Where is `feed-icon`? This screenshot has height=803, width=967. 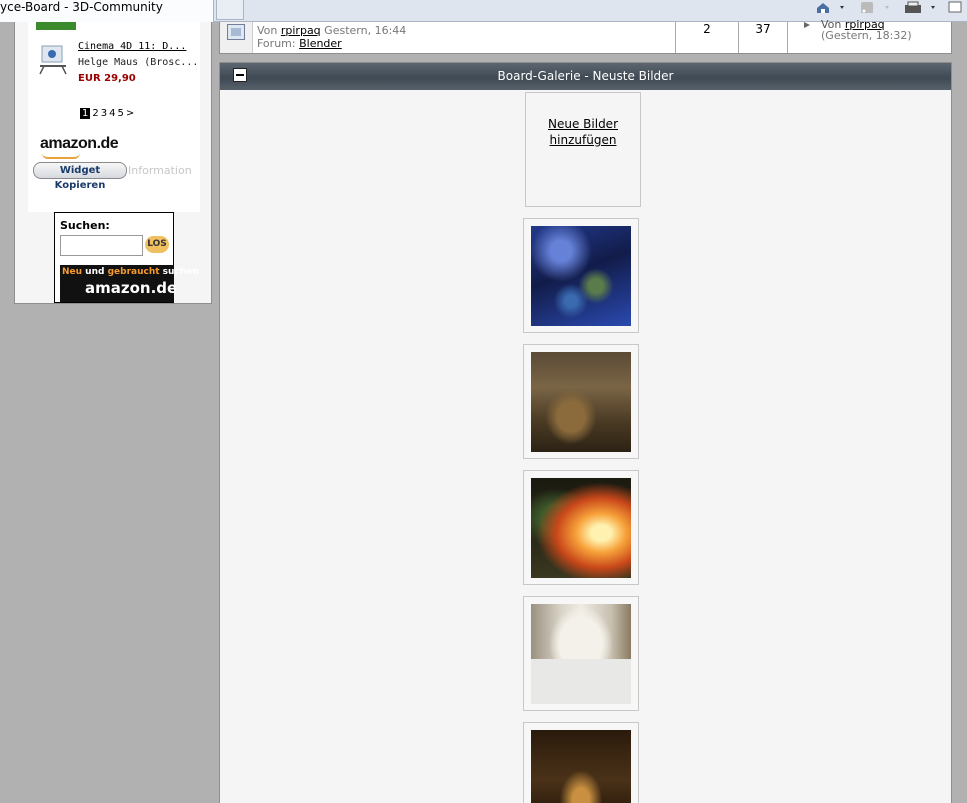 feed-icon is located at coordinates (876, 7).